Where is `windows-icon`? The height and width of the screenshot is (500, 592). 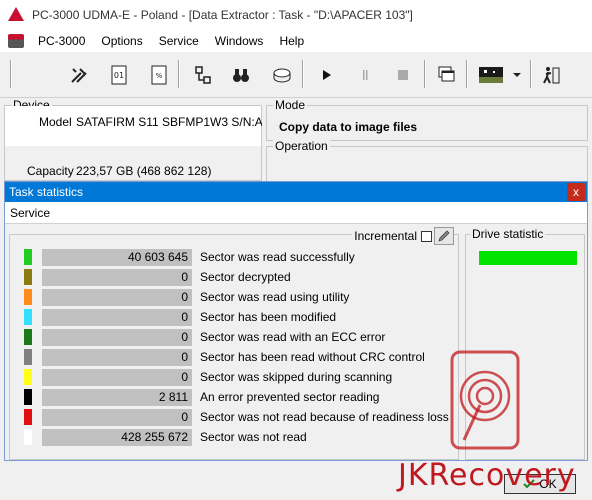
windows-icon is located at coordinates (447, 75).